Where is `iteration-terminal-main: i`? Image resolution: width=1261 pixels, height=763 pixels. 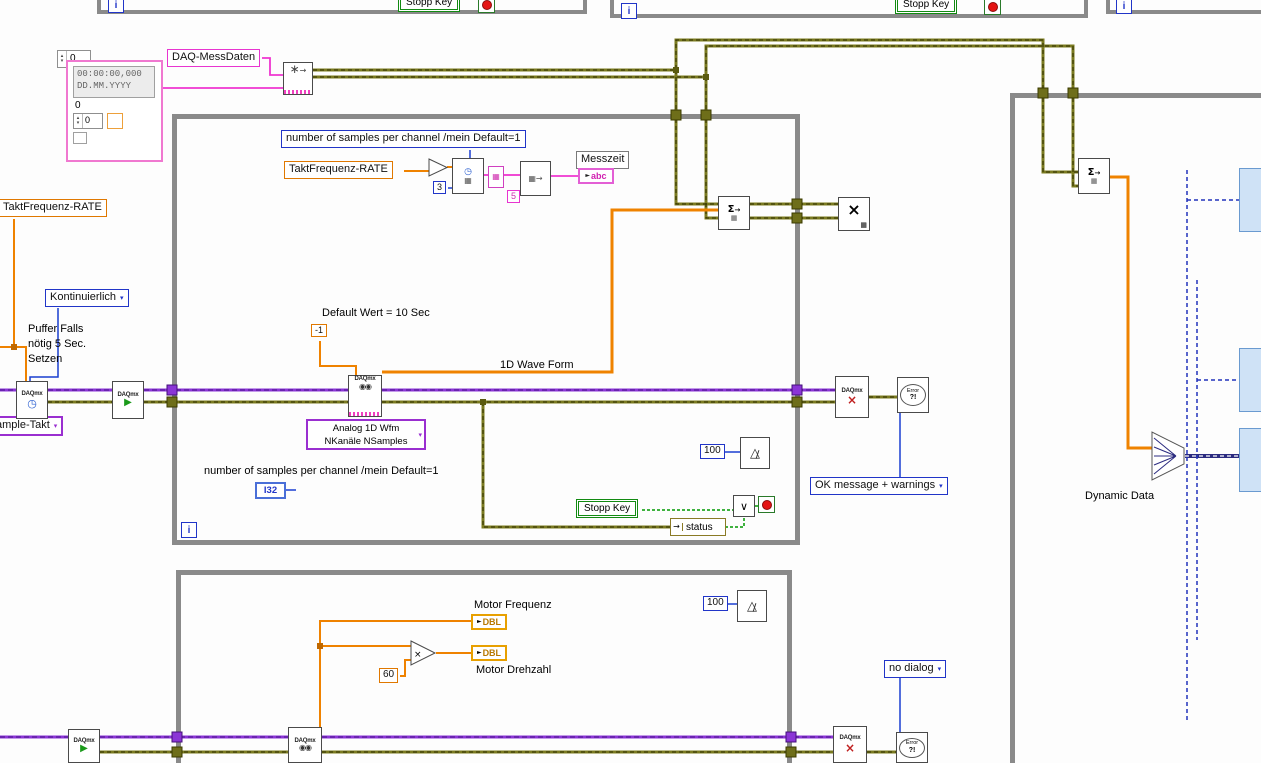 iteration-terminal-main: i is located at coordinates (189, 530).